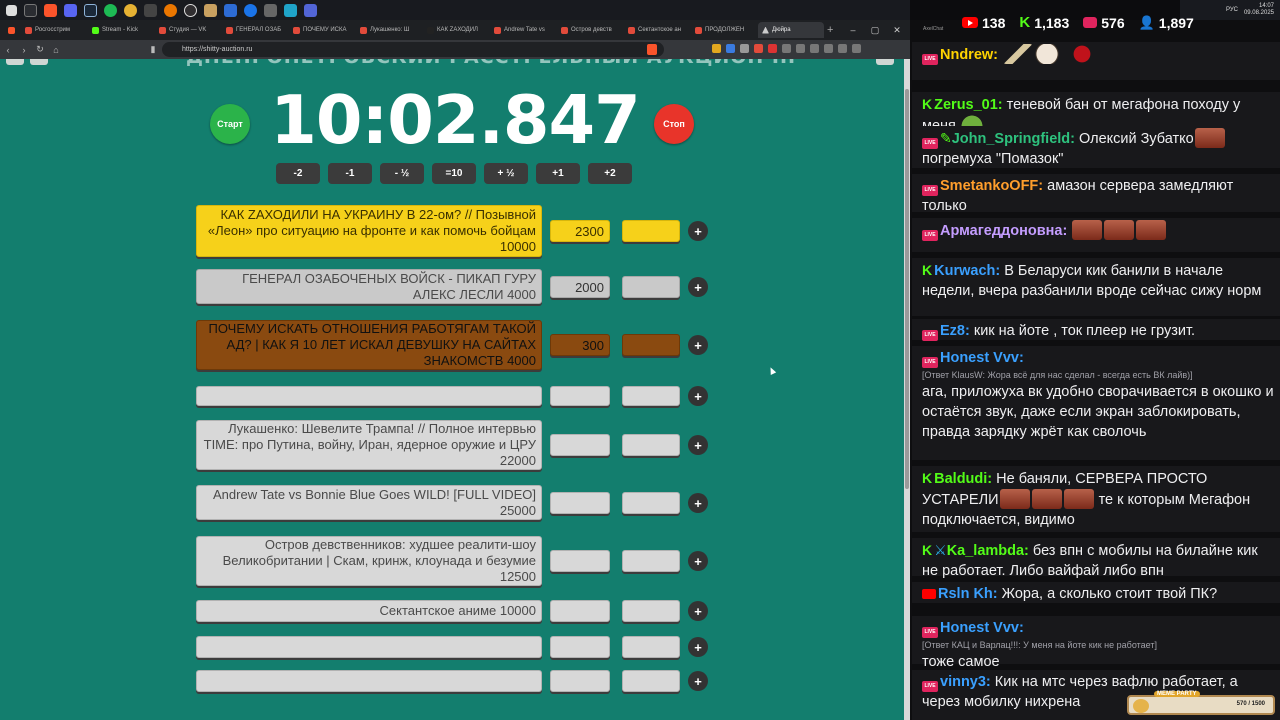 The width and height of the screenshot is (1280, 720). Describe the element at coordinates (967, 271) in the screenshot. I see `chat-username: Kurwach:` at that location.